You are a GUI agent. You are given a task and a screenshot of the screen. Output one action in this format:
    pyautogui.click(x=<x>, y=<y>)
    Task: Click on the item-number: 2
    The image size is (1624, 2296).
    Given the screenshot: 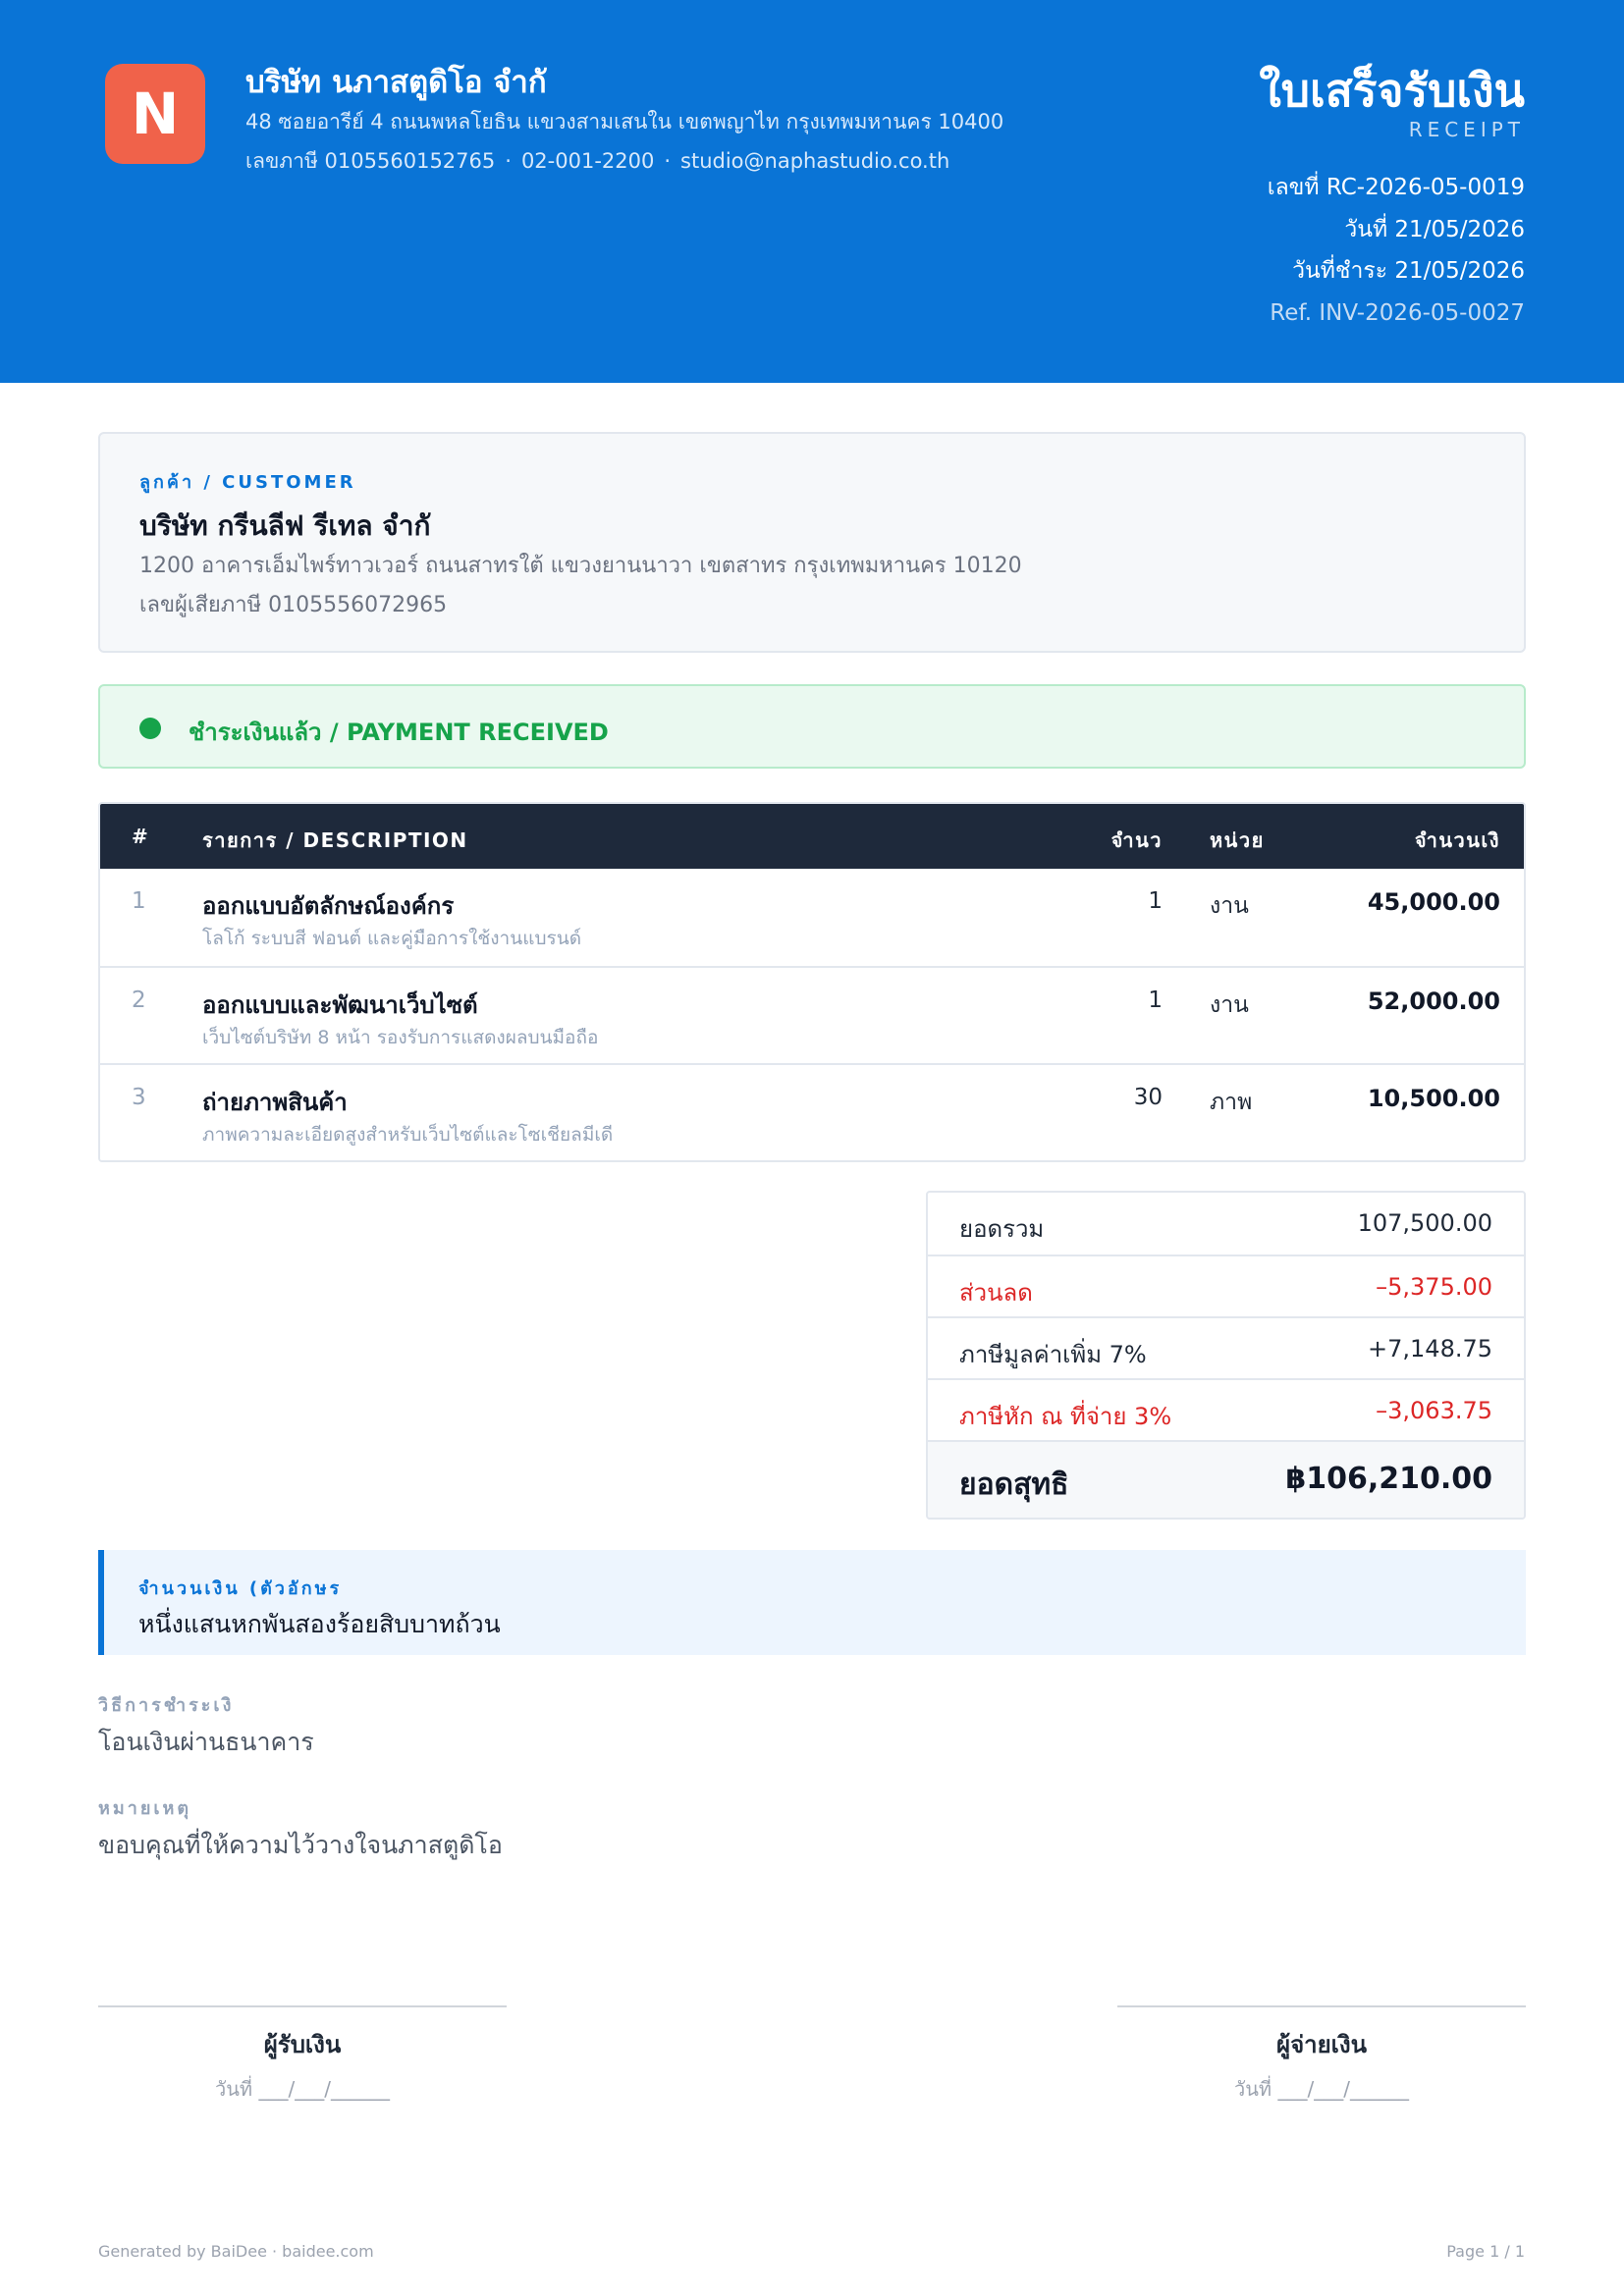 What is the action you would take?
    pyautogui.click(x=139, y=1001)
    